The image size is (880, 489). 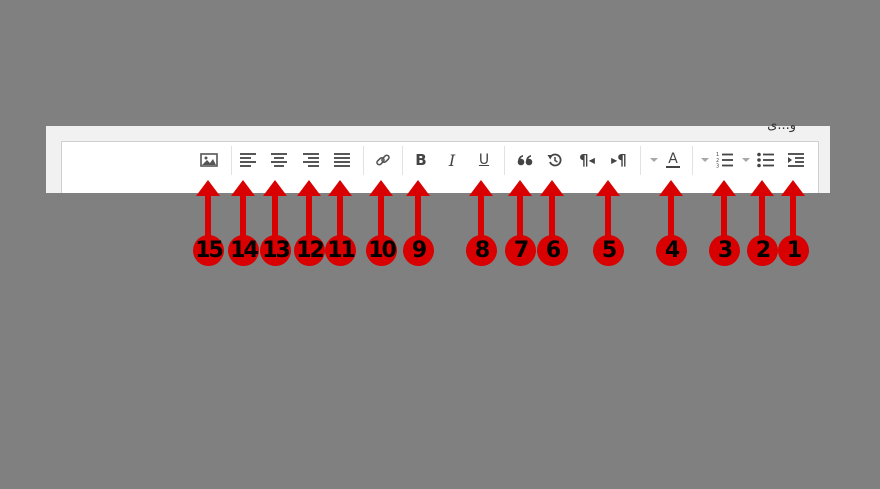 What do you see at coordinates (781, 125) in the screenshot?
I see `frame-corner-text: و...ى` at bounding box center [781, 125].